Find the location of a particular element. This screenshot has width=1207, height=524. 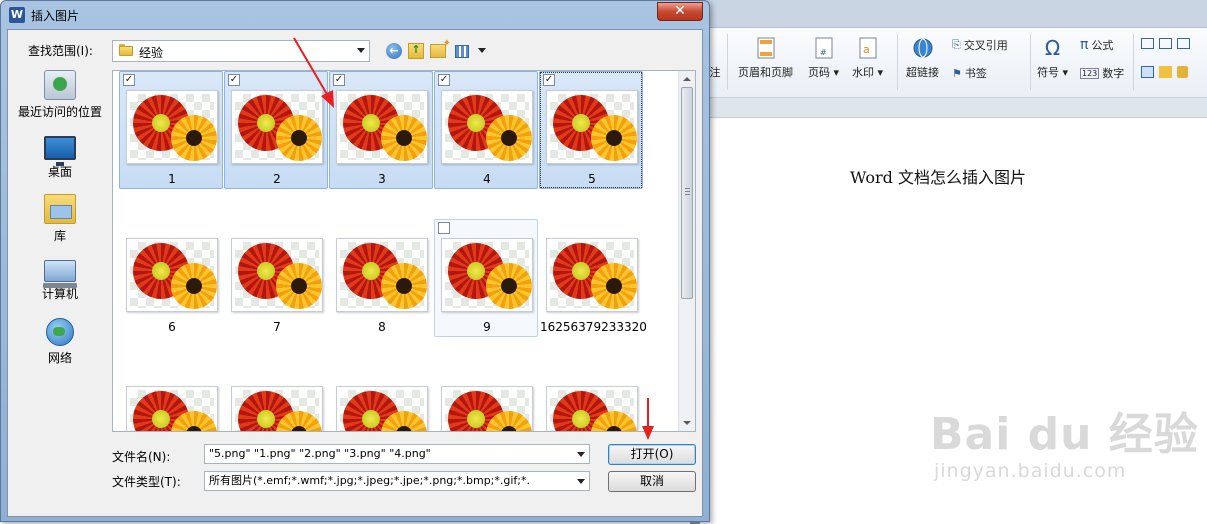

formula-button: π 公式 is located at coordinates (1096, 45).